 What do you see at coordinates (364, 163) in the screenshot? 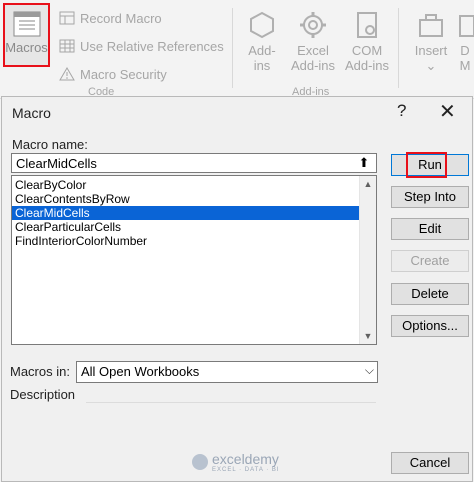
I see `upload-arrow-icon: ⬆` at bounding box center [364, 163].